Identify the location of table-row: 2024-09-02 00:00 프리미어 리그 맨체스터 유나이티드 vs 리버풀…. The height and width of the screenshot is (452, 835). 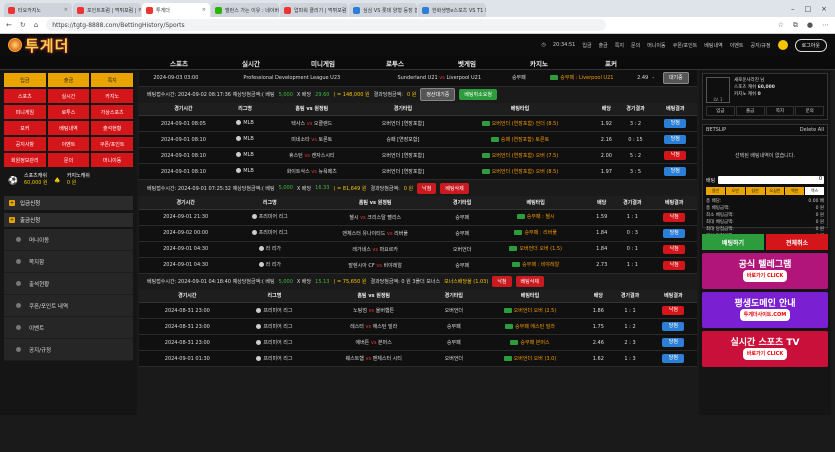
(418, 233).